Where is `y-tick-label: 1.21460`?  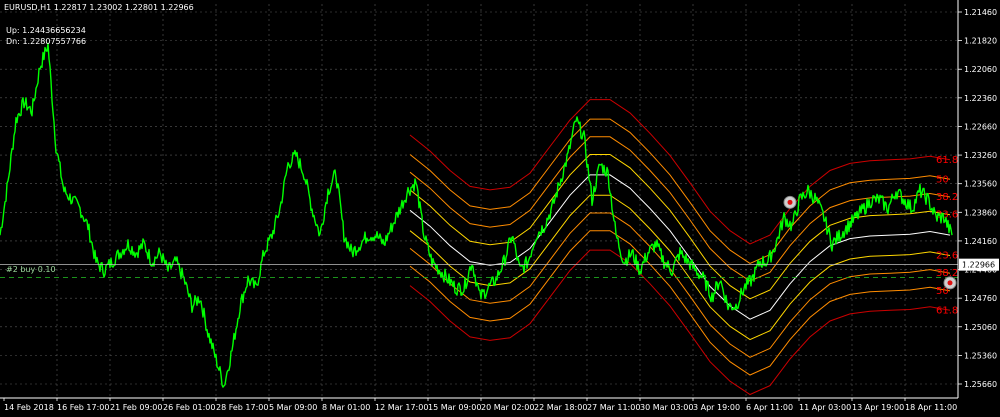 y-tick-label: 1.21460 is located at coordinates (980, 12).